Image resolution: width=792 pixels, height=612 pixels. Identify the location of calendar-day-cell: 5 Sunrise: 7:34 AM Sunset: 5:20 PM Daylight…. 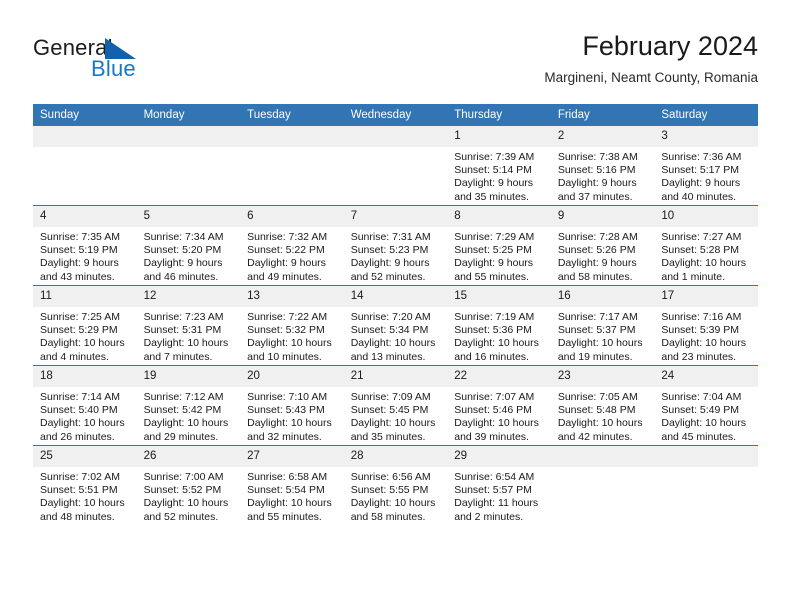
(188, 245).